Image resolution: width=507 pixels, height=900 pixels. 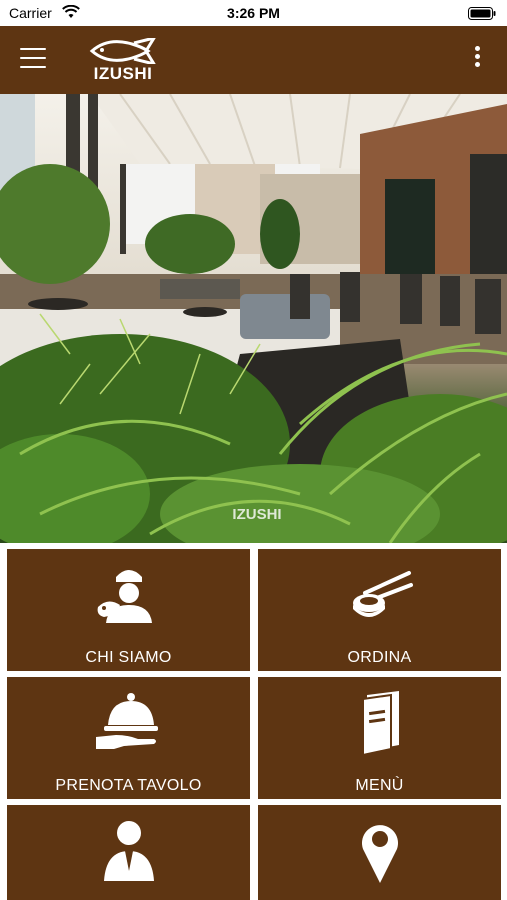 I want to click on izushi-logo: IZUSHI, so click(x=123, y=61).